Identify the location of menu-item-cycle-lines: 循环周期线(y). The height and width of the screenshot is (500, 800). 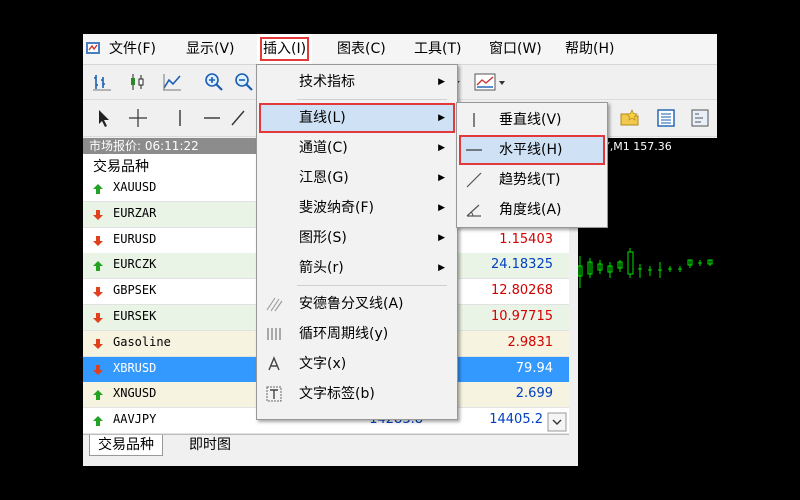
(357, 334).